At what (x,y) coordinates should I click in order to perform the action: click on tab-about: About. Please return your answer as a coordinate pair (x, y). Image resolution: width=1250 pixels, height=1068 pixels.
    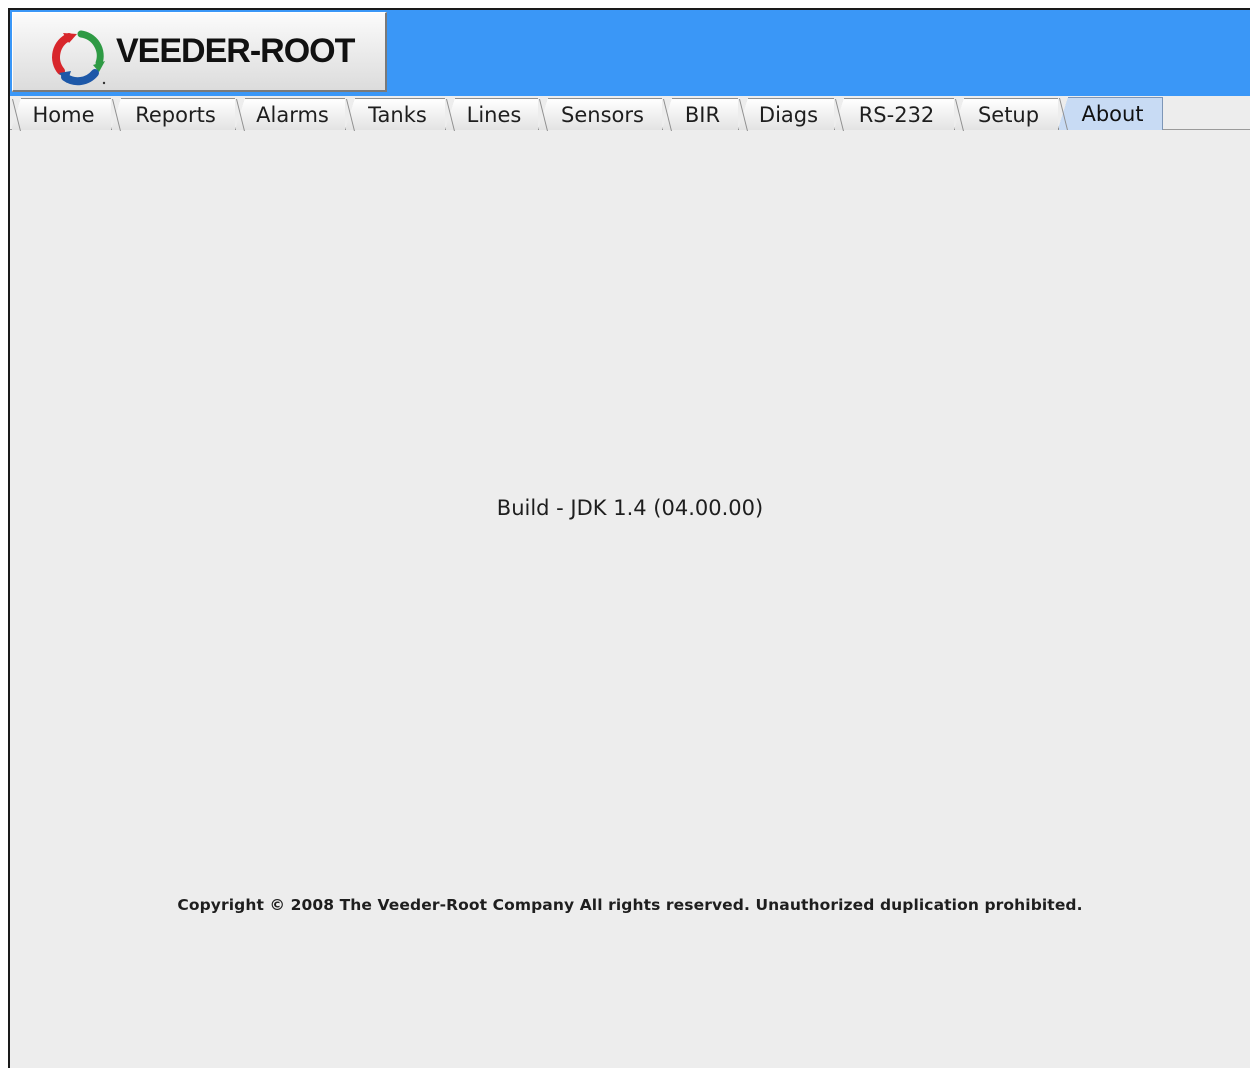
    Looking at the image, I should click on (1110, 113).